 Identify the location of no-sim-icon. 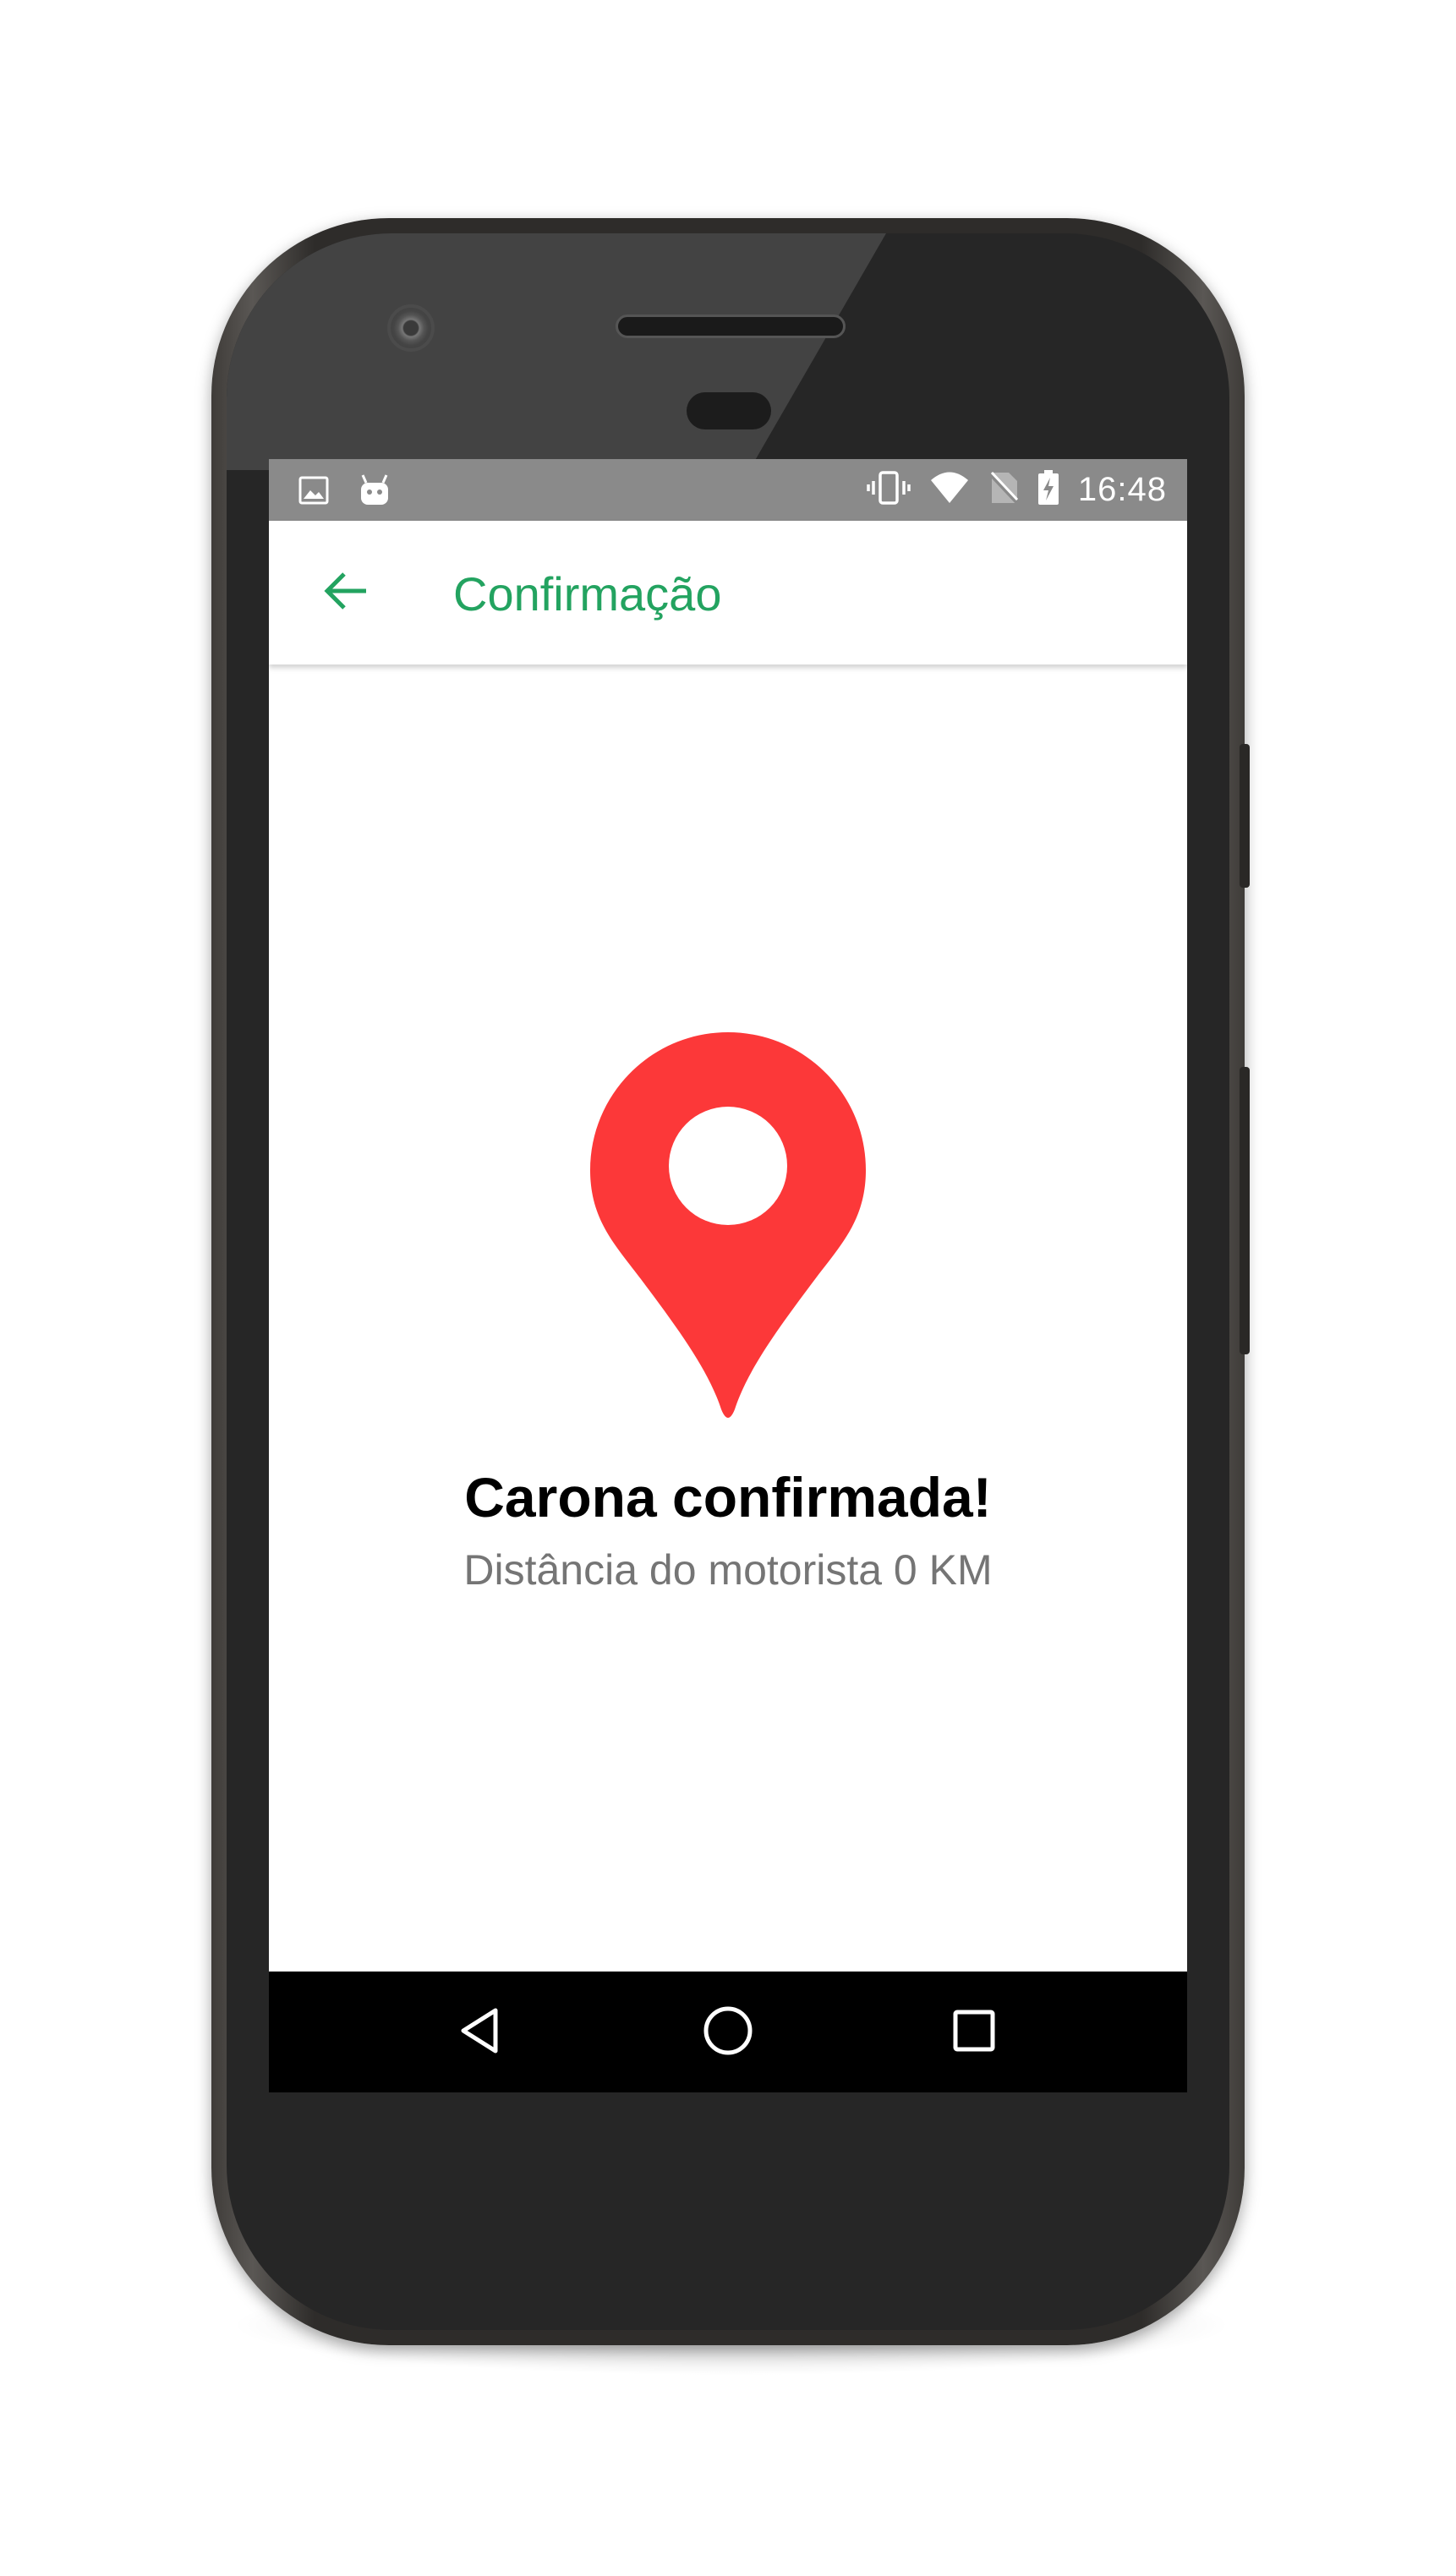
(1003, 490).